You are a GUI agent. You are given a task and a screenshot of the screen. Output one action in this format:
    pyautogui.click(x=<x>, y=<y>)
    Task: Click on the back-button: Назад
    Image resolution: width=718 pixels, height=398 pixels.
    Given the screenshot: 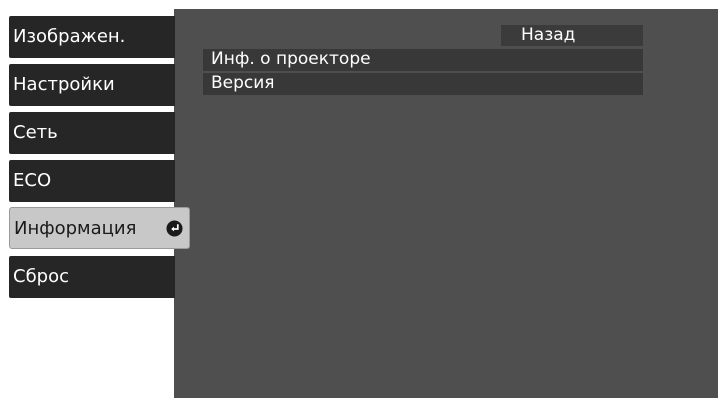 What is the action you would take?
    pyautogui.click(x=572, y=35)
    